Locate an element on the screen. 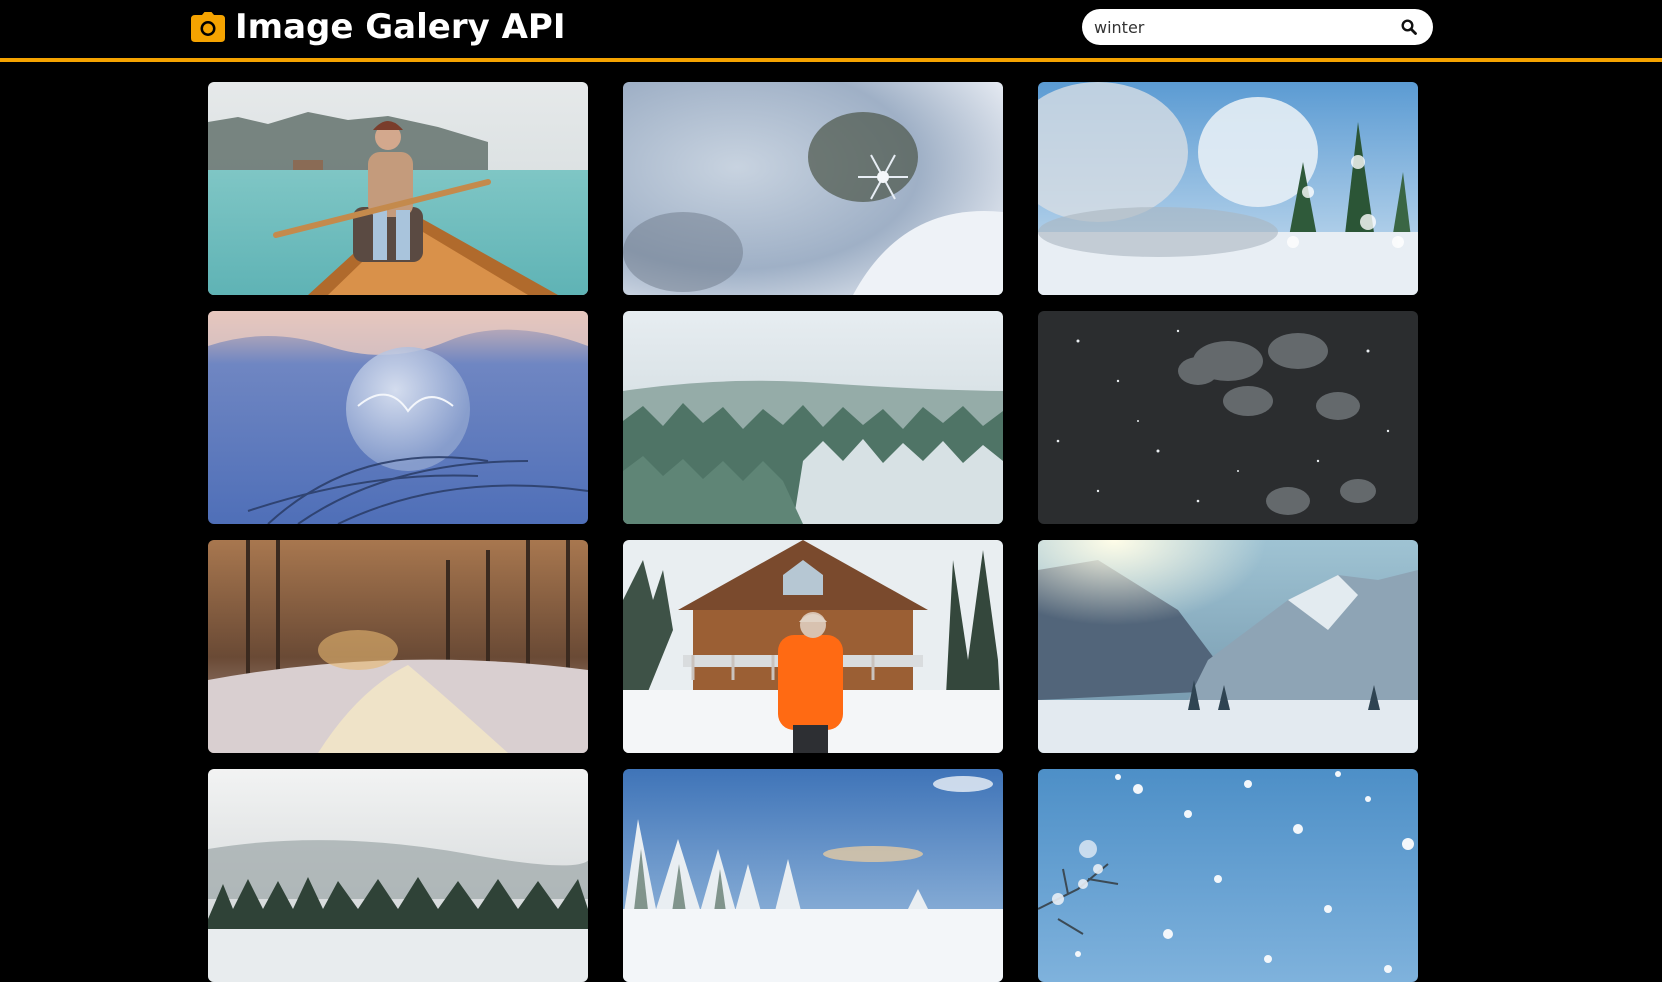  search-input is located at coordinates (1245, 27).